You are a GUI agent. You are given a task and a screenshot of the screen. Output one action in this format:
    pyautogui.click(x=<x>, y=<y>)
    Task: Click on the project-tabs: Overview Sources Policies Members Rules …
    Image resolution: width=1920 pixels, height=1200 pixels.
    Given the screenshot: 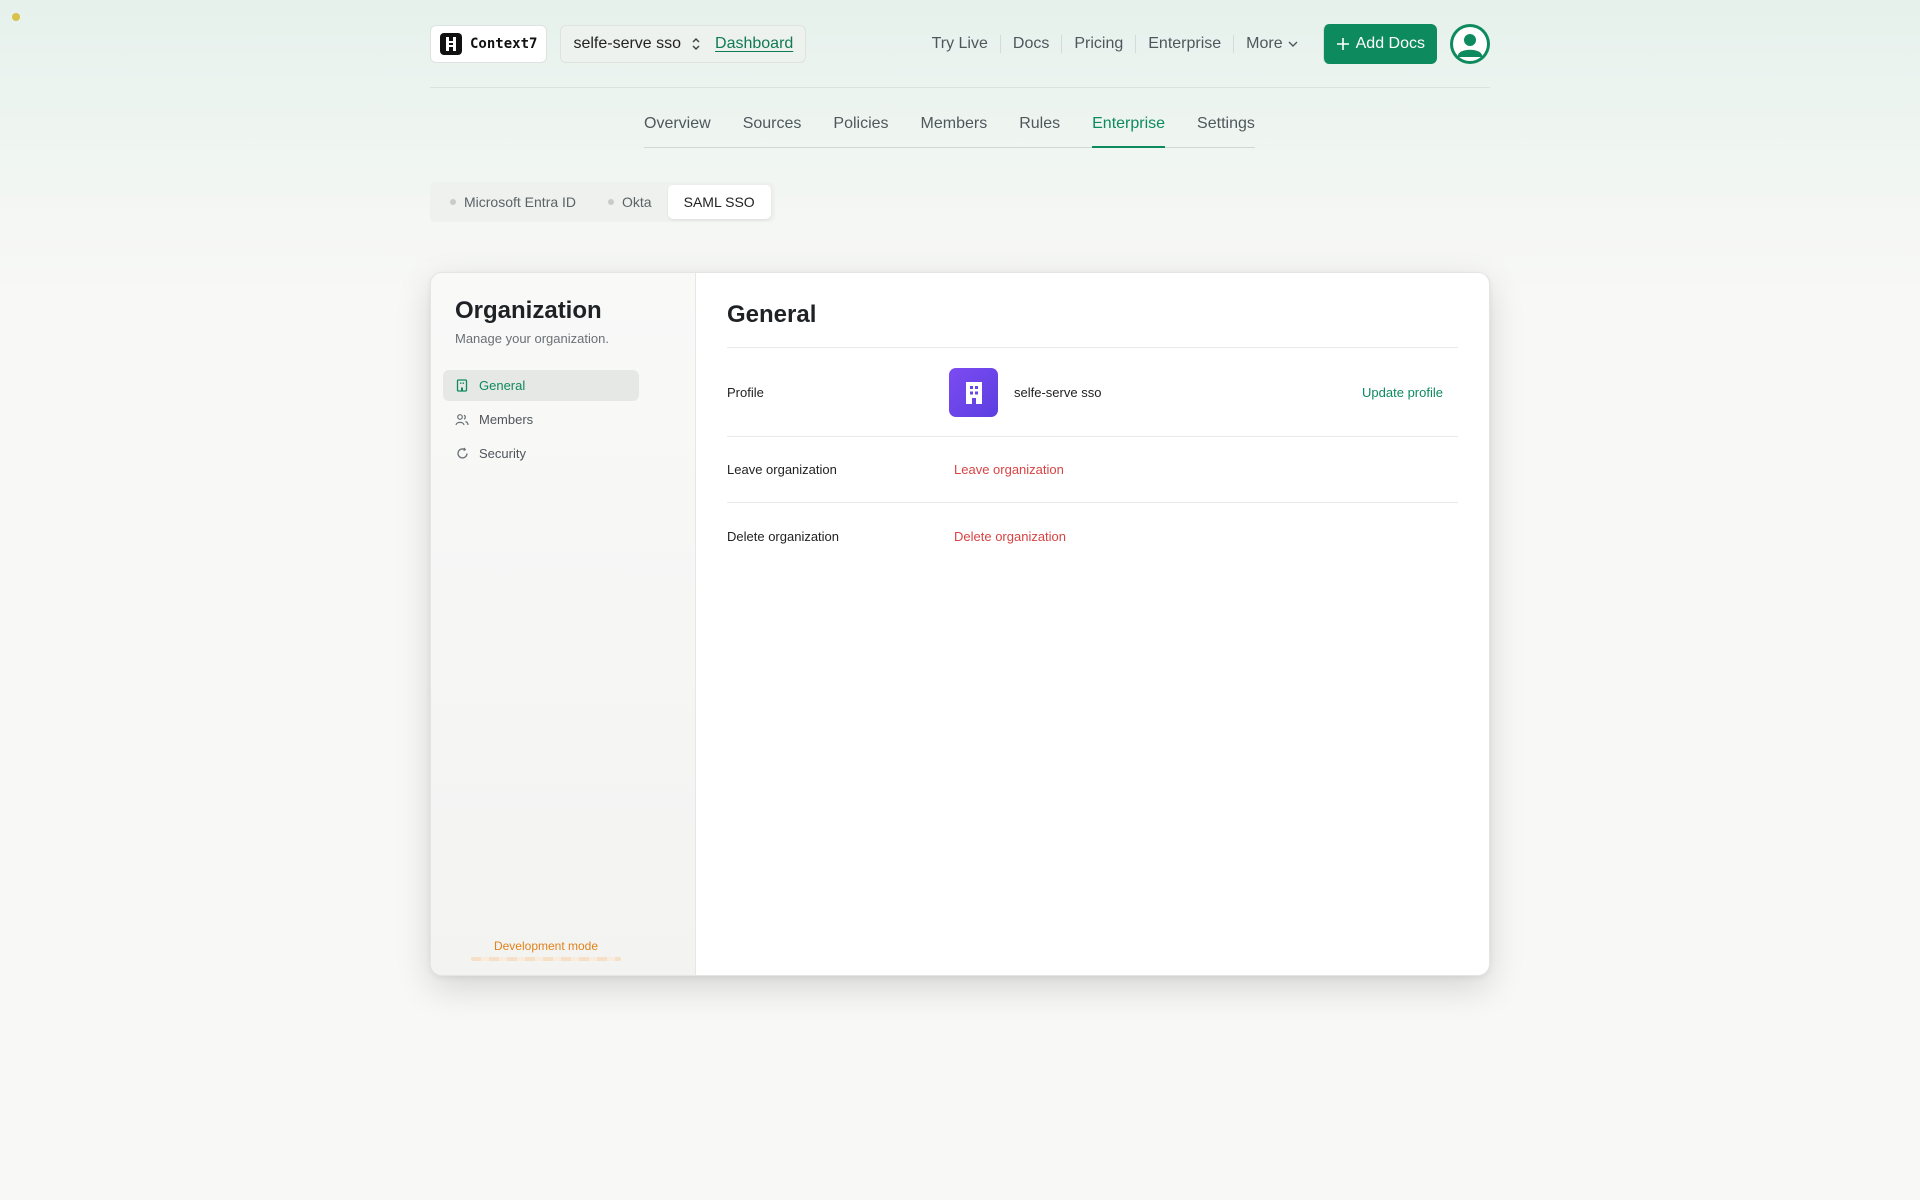 What is the action you would take?
    pyautogui.click(x=949, y=127)
    